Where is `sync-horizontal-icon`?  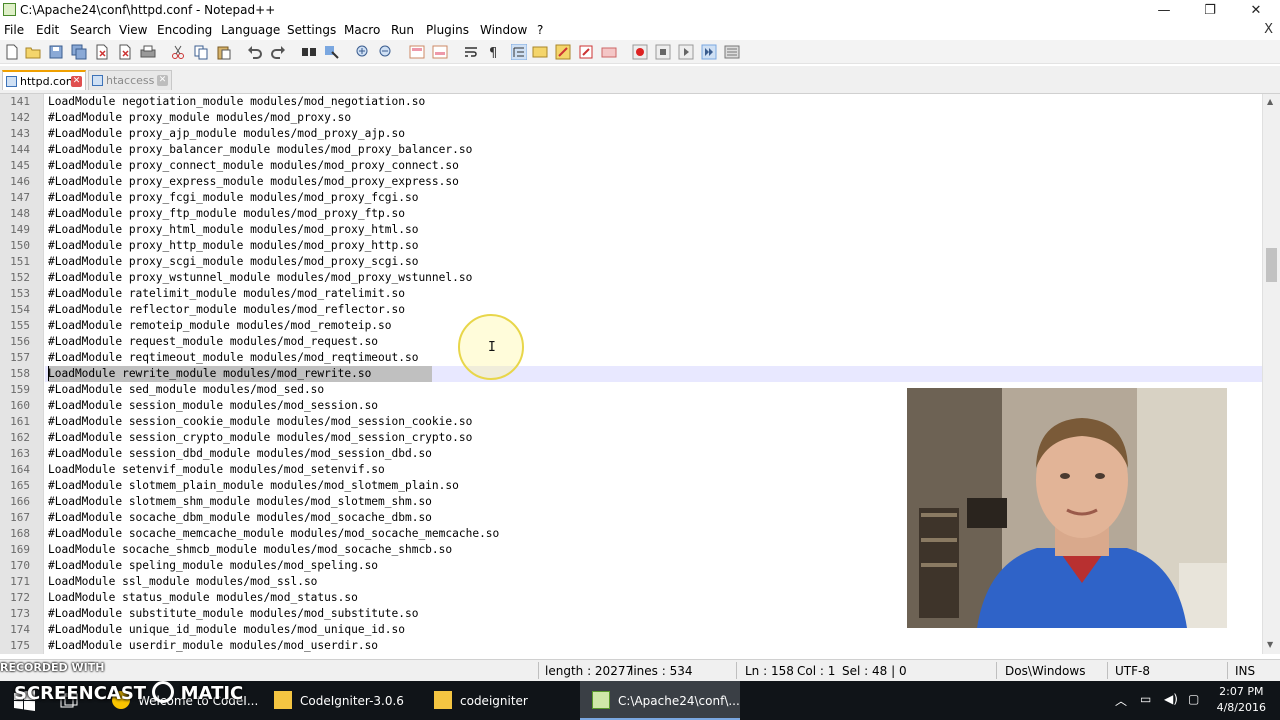 sync-horizontal-icon is located at coordinates (440, 52).